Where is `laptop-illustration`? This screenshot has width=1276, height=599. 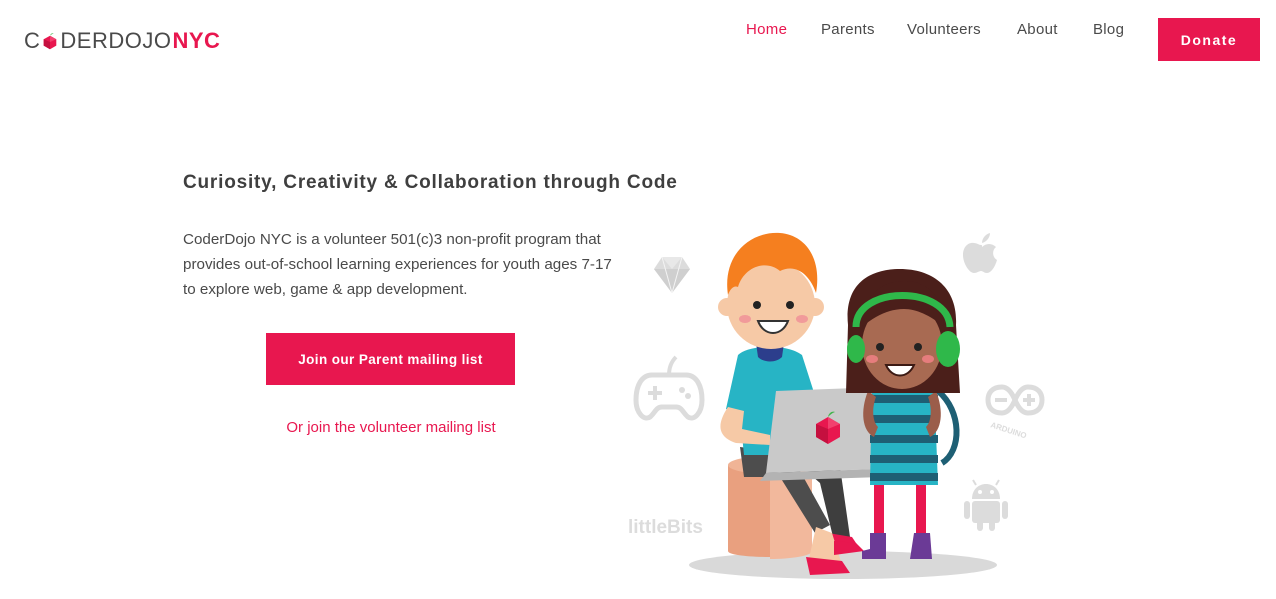 laptop-illustration is located at coordinates (821, 434).